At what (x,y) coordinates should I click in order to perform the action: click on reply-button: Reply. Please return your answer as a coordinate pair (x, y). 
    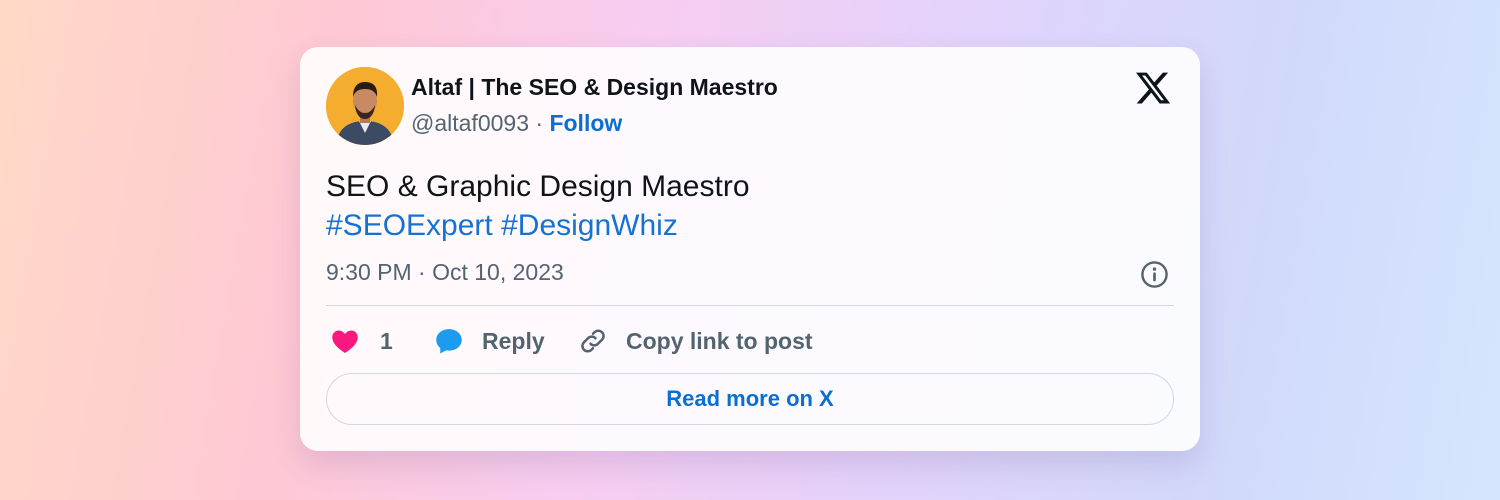
    Looking at the image, I should click on (489, 341).